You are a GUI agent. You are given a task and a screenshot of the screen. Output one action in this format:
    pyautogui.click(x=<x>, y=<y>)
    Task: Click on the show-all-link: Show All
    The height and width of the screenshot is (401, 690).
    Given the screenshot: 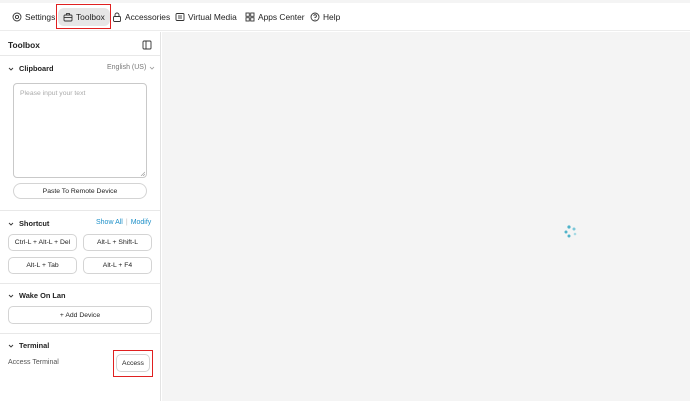 What is the action you would take?
    pyautogui.click(x=109, y=222)
    